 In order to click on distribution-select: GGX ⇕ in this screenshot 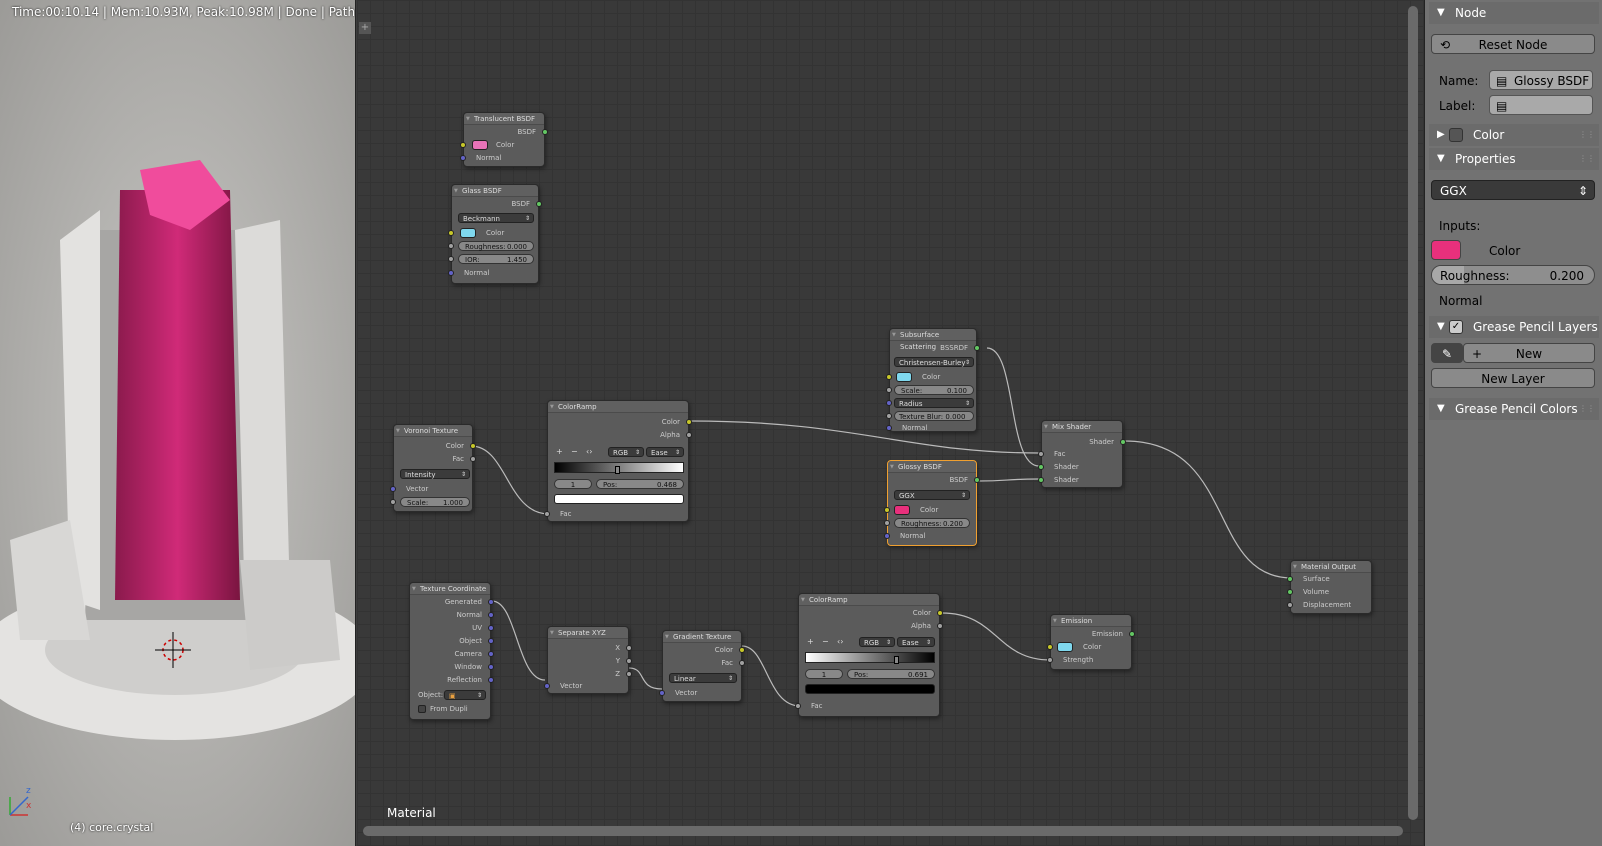, I will do `click(1513, 190)`.